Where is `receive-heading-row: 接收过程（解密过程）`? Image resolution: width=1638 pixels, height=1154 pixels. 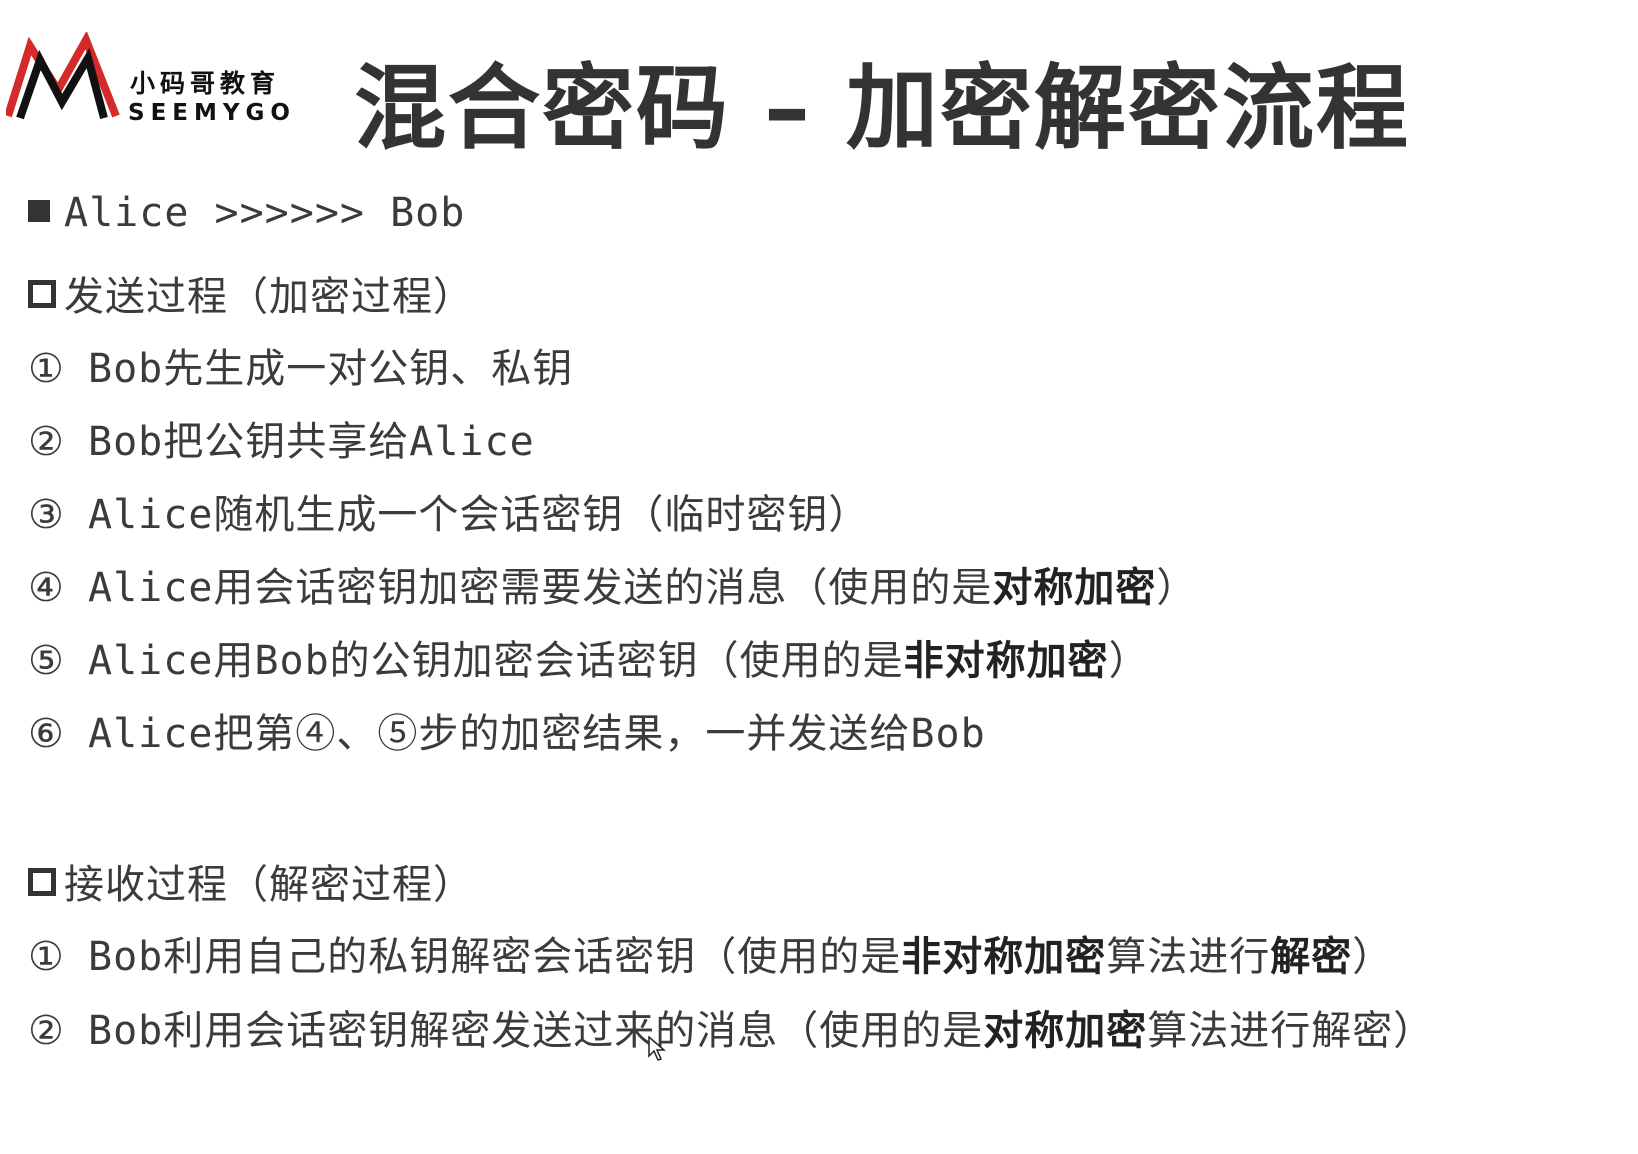 receive-heading-row: 接收过程（解密过程） is located at coordinates (251, 881).